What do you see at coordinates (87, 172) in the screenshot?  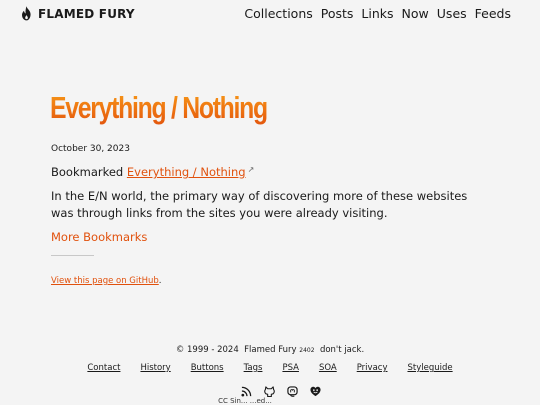 I see `bookmark-prefix: Bookmarked` at bounding box center [87, 172].